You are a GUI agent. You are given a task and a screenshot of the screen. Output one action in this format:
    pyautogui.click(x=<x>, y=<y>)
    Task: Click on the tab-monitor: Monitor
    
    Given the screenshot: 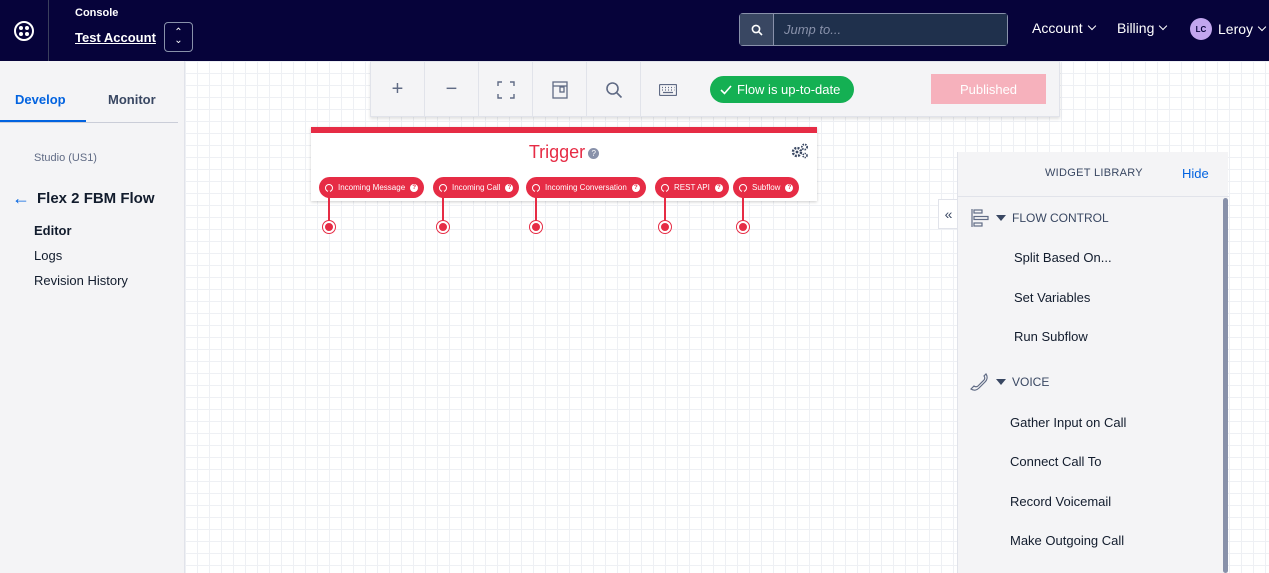 What is the action you would take?
    pyautogui.click(x=132, y=99)
    